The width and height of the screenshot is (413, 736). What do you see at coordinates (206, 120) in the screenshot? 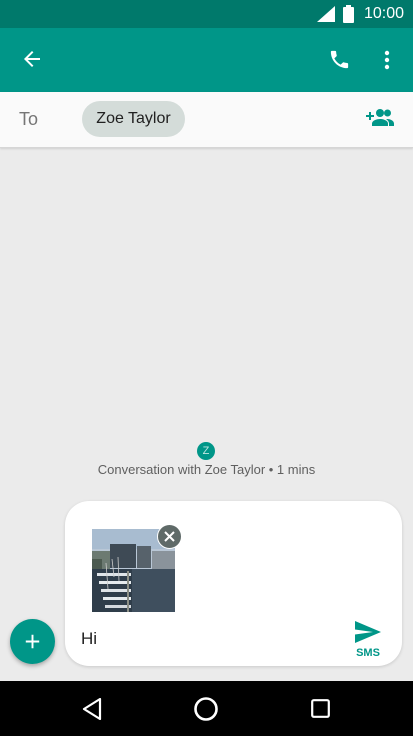
I see `recipient-bar: To Zoe Taylor` at bounding box center [206, 120].